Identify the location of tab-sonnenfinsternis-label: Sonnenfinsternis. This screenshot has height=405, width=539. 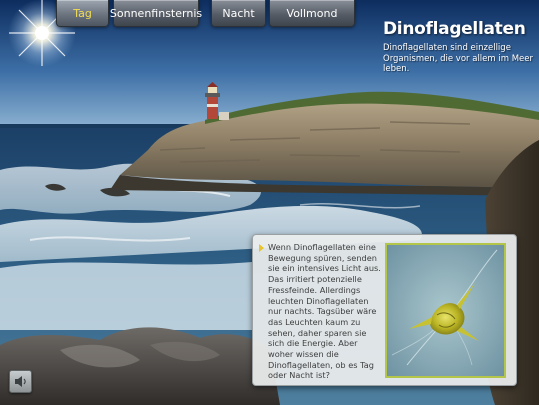
(156, 13).